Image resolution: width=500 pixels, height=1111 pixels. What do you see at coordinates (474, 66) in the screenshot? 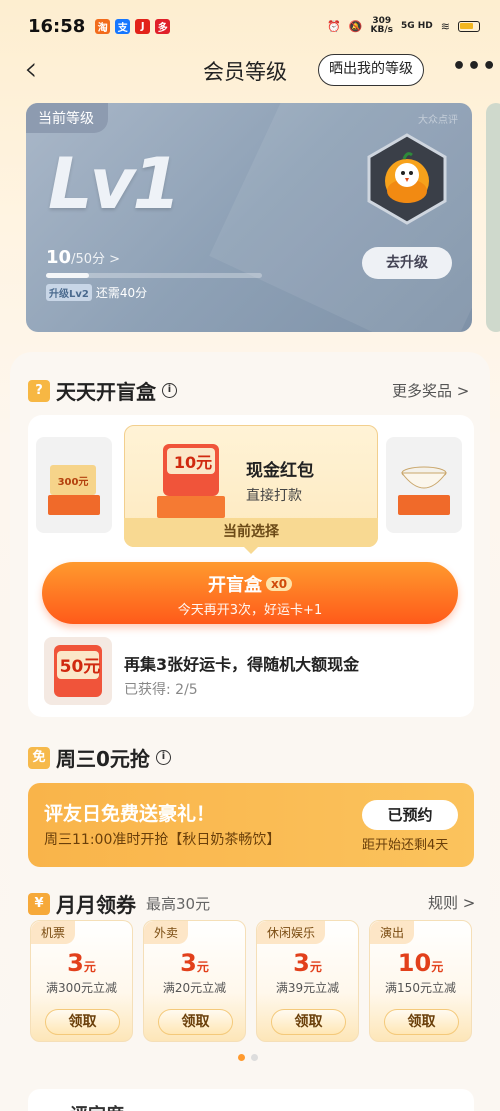
I see `more-icon: •••` at bounding box center [474, 66].